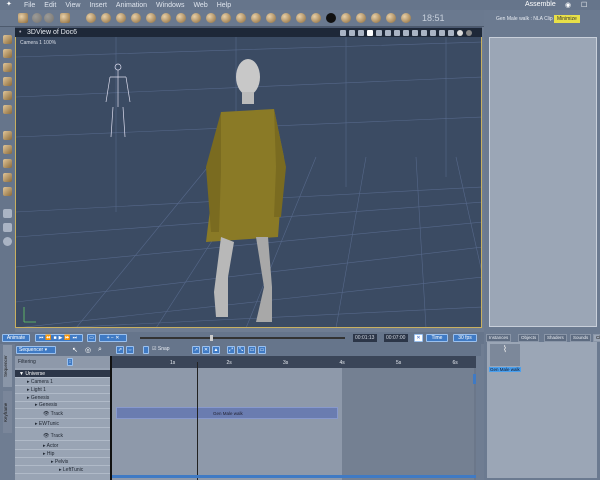 This screenshot has width=600, height=480. I want to click on bone-icon, so click(406, 18).